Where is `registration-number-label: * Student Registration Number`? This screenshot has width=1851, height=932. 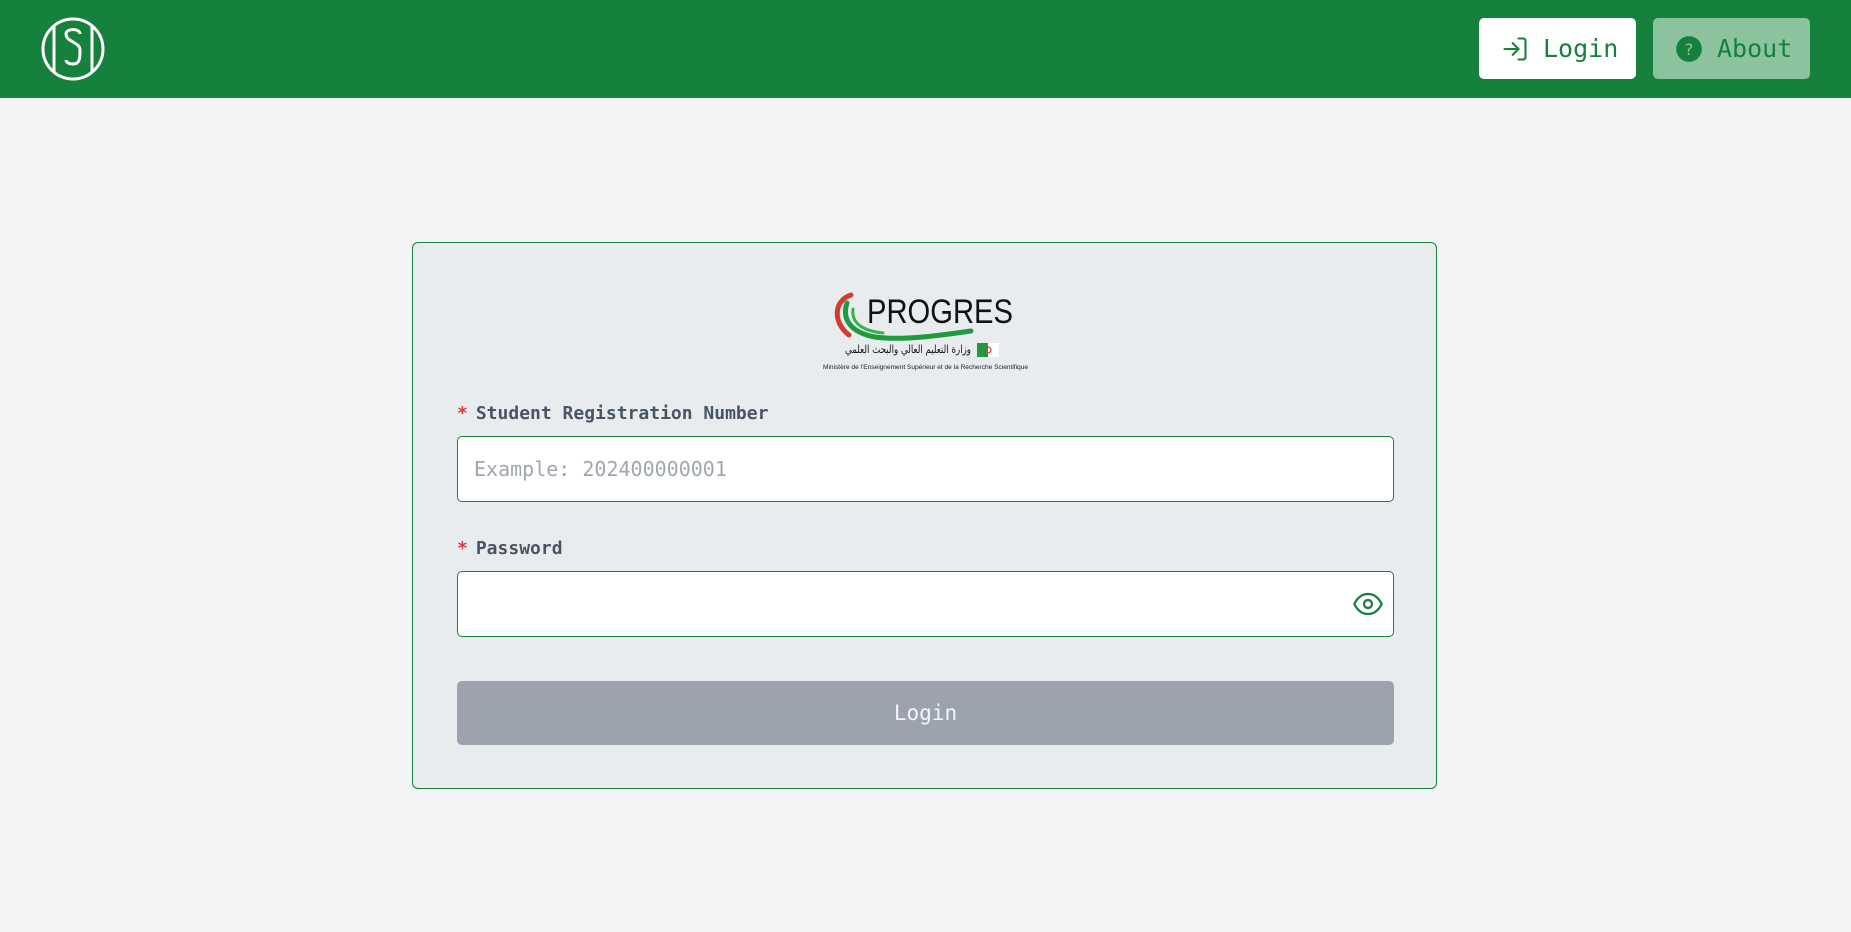 registration-number-label: * Student Registration Number is located at coordinates (613, 413).